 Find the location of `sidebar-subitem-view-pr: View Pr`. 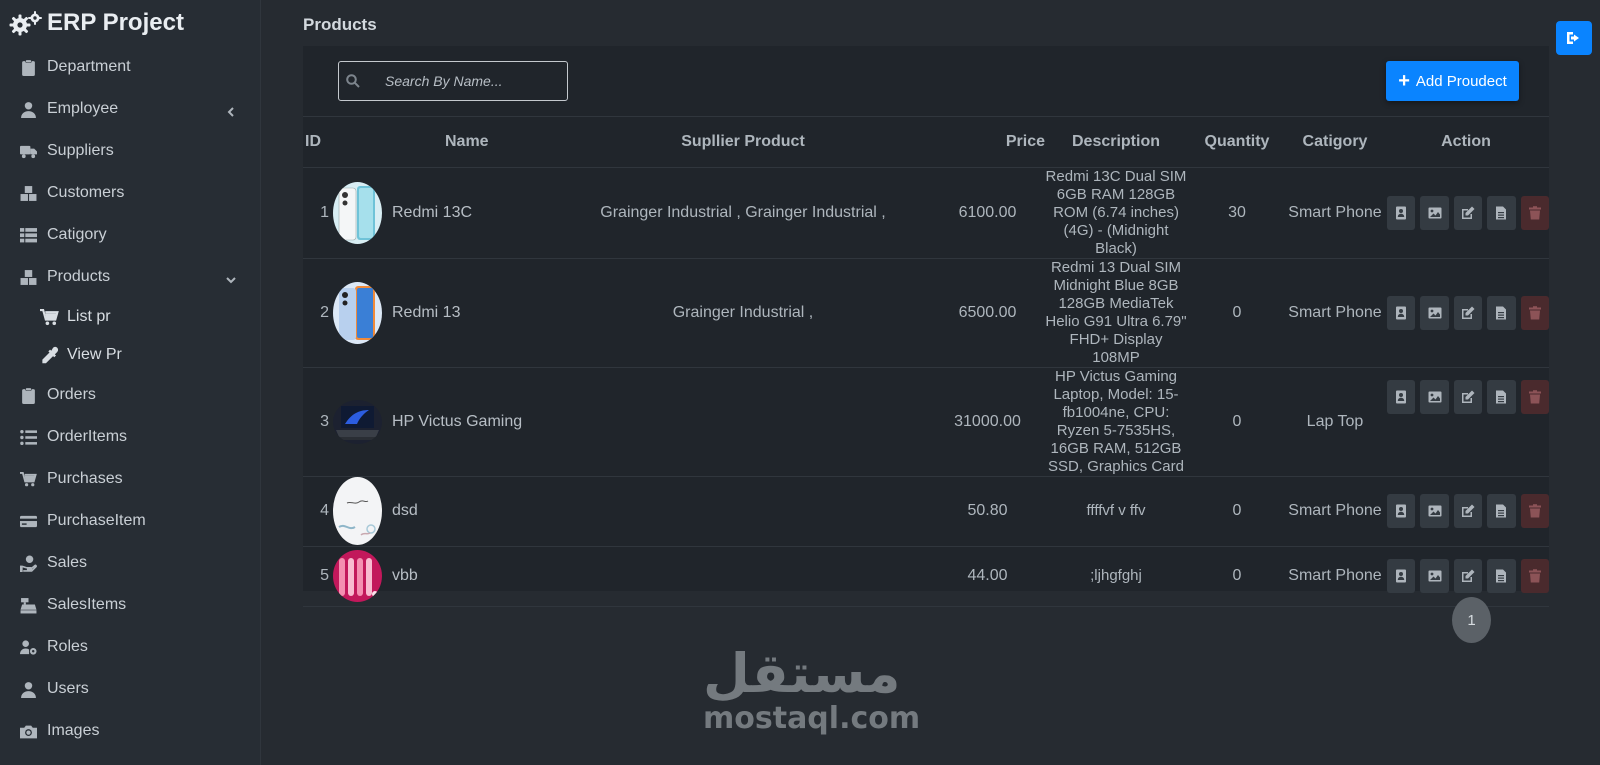

sidebar-subitem-view-pr: View Pr is located at coordinates (130, 355).